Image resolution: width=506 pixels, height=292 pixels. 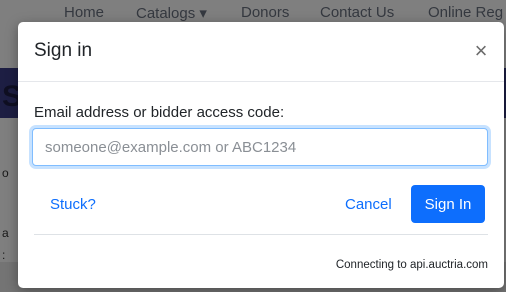 What do you see at coordinates (448, 204) in the screenshot?
I see `sign-in-button: Sign In` at bounding box center [448, 204].